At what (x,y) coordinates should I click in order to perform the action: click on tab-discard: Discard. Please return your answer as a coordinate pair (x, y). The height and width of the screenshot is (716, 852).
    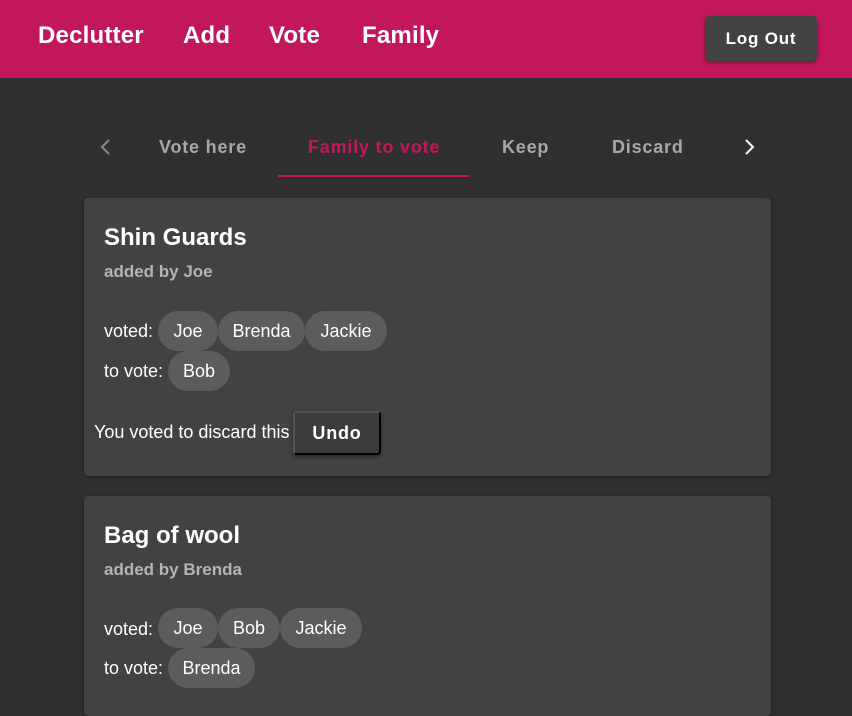
    Looking at the image, I should click on (648, 147).